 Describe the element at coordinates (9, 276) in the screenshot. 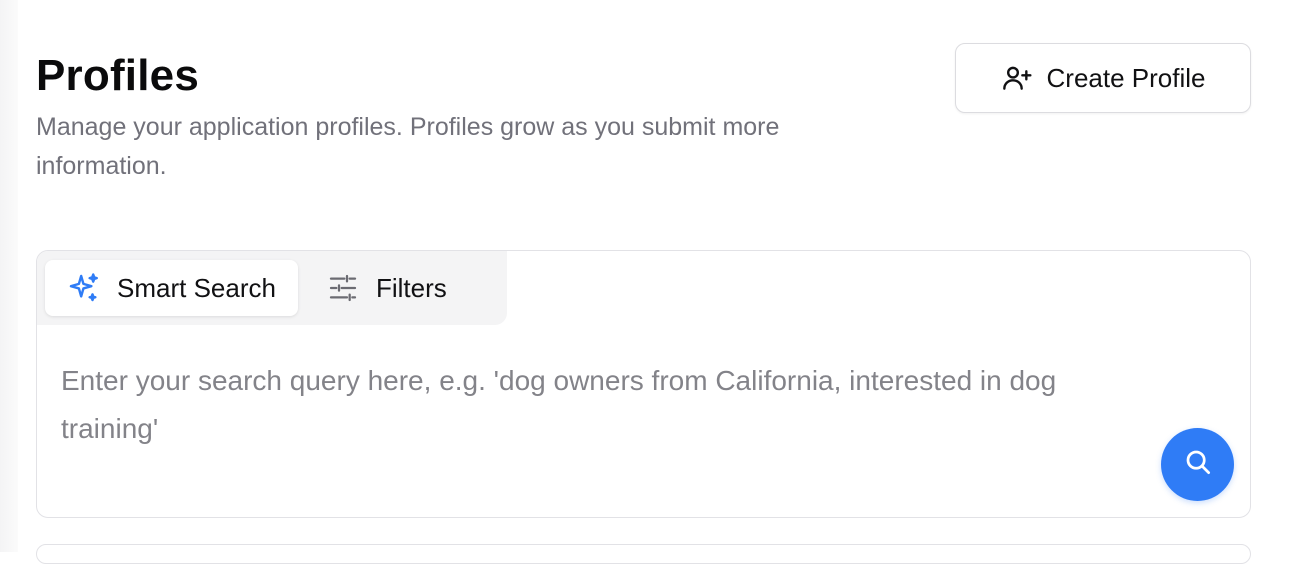

I see `left-rail` at that location.